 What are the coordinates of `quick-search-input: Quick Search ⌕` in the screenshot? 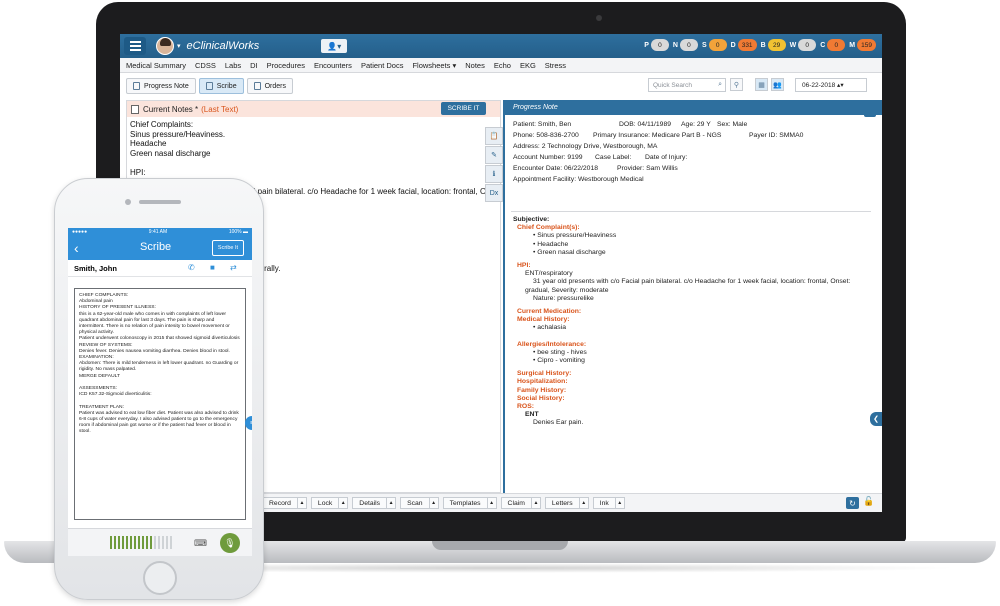 It's located at (687, 85).